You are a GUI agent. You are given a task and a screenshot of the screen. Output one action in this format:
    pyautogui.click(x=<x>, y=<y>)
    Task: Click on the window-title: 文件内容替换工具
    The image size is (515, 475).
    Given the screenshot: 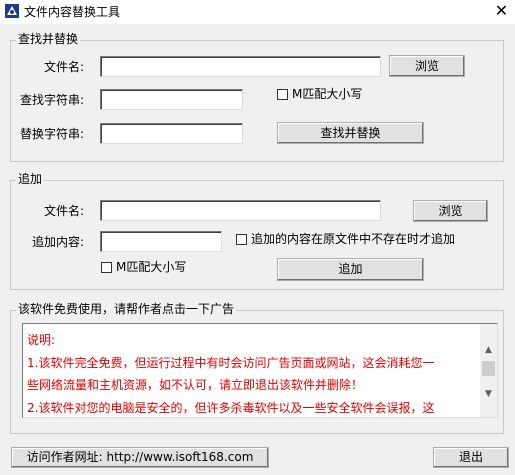 What is the action you would take?
    pyautogui.click(x=72, y=12)
    